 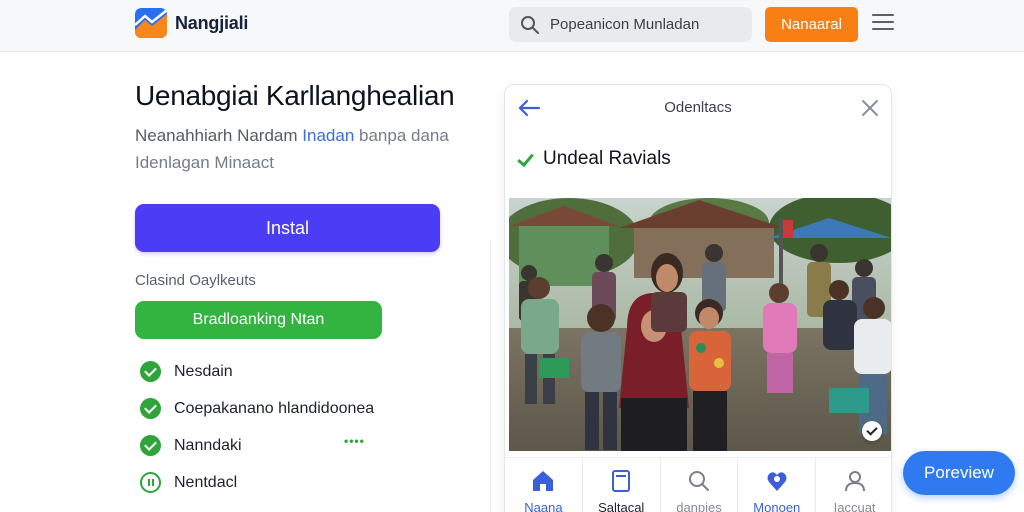 What do you see at coordinates (645, 24) in the screenshot?
I see `search-input` at bounding box center [645, 24].